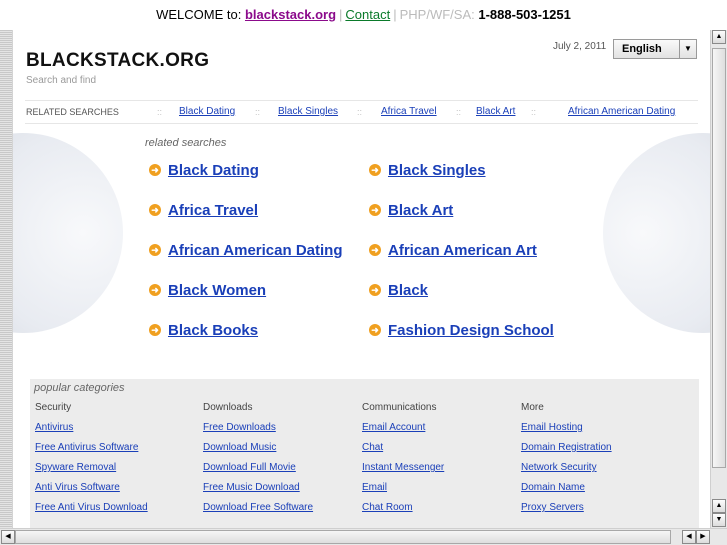 The image size is (727, 545). What do you see at coordinates (115, 511) in the screenshot?
I see `category-link: Free Anti Virus Download` at bounding box center [115, 511].